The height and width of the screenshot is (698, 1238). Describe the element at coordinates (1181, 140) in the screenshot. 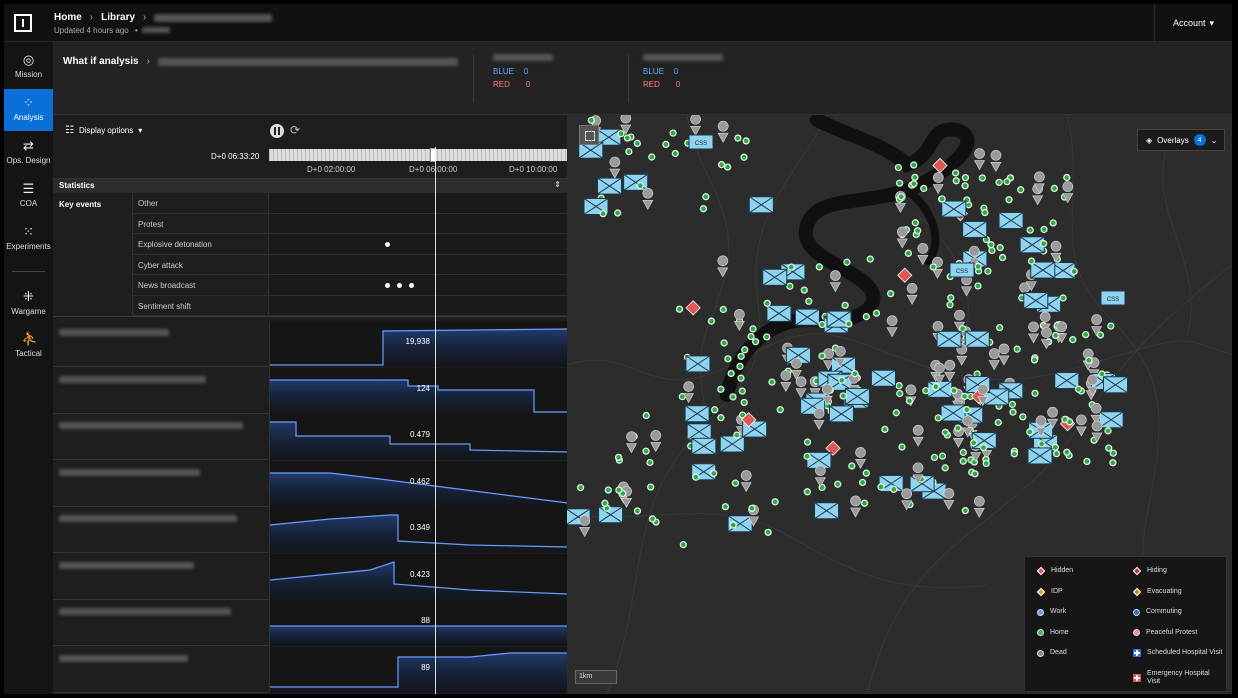

I see `overlays-button: ◈ Overlays 4 ⌄` at that location.